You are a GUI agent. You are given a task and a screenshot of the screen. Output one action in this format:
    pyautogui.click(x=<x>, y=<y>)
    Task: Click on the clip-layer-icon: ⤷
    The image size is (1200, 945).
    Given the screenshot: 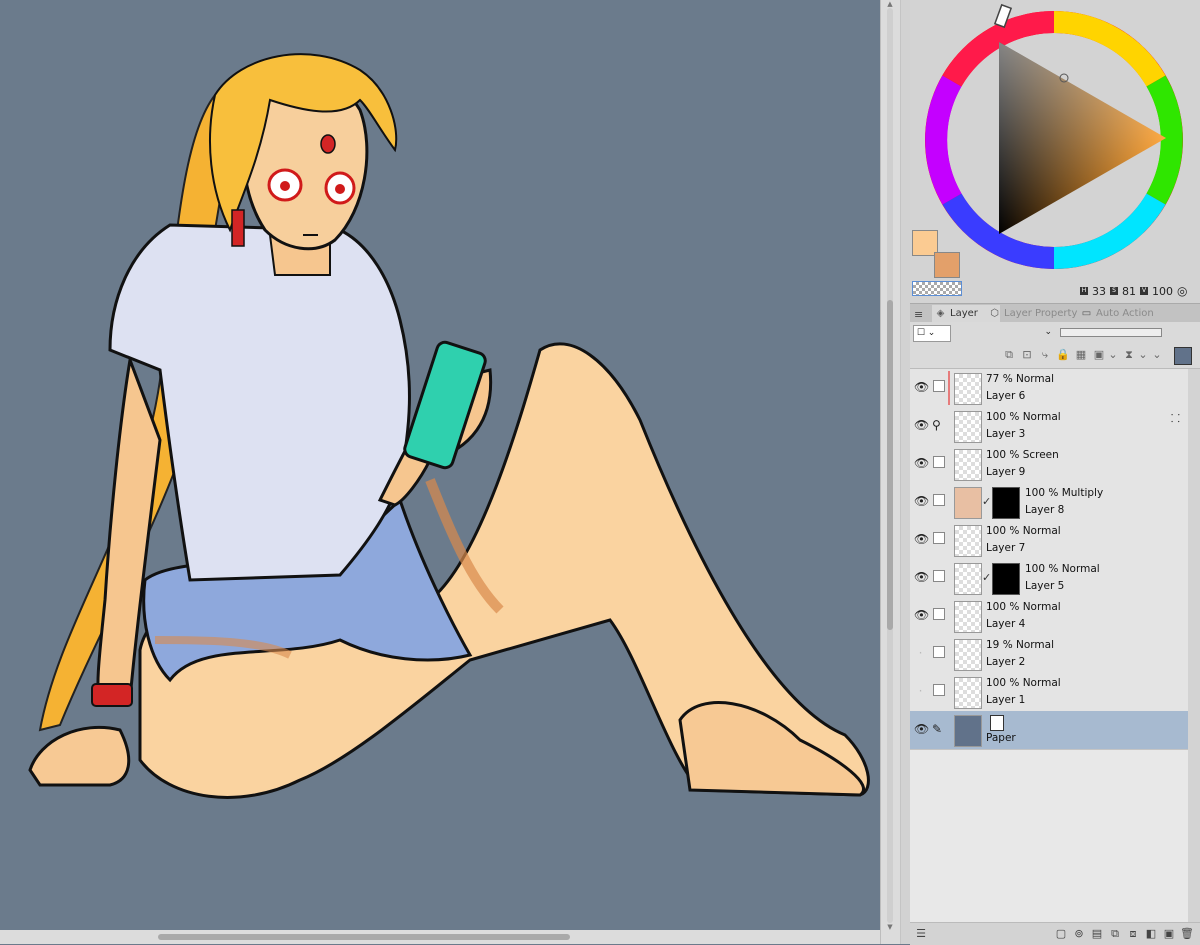 What is the action you would take?
    pyautogui.click(x=1045, y=355)
    